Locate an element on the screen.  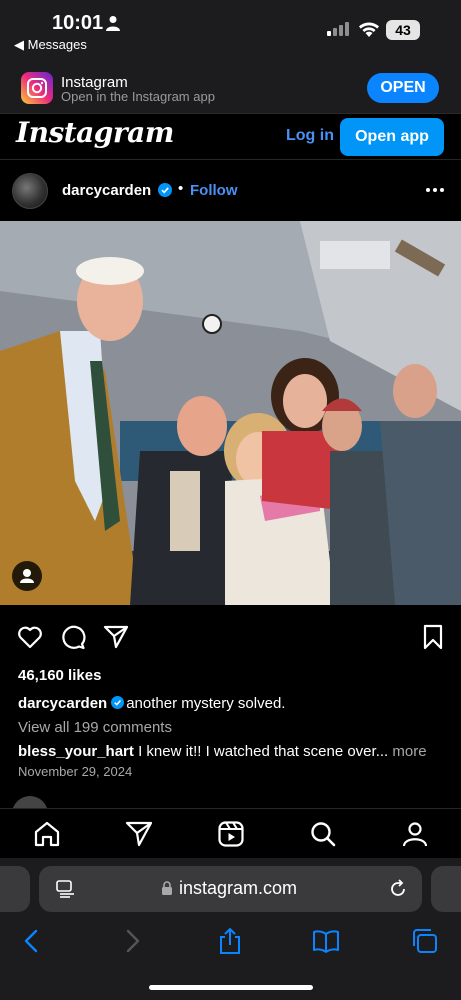
heart-icon is located at coordinates (30, 637).